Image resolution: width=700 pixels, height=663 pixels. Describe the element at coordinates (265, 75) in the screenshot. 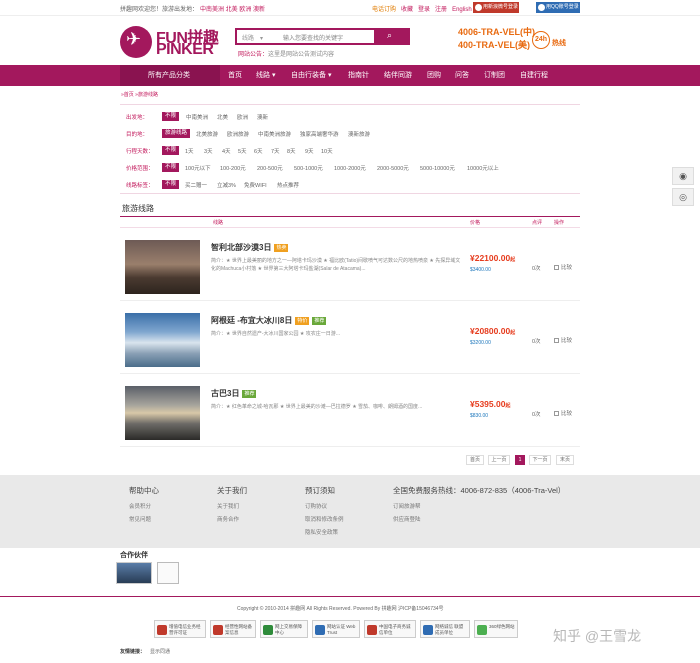

I see `nav-routes: 线路 ▾` at that location.